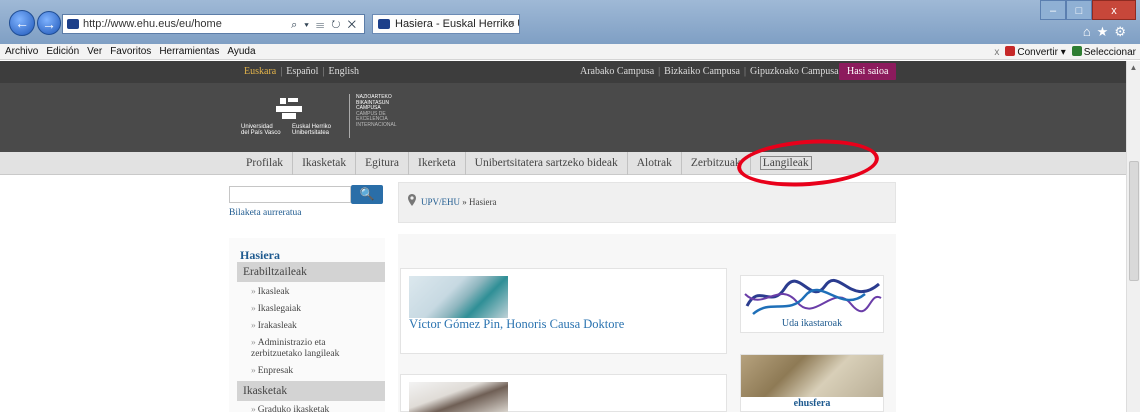 This screenshot has height=416, width=1140. I want to click on vertical-scrollbar: ▲, so click(1133, 236).